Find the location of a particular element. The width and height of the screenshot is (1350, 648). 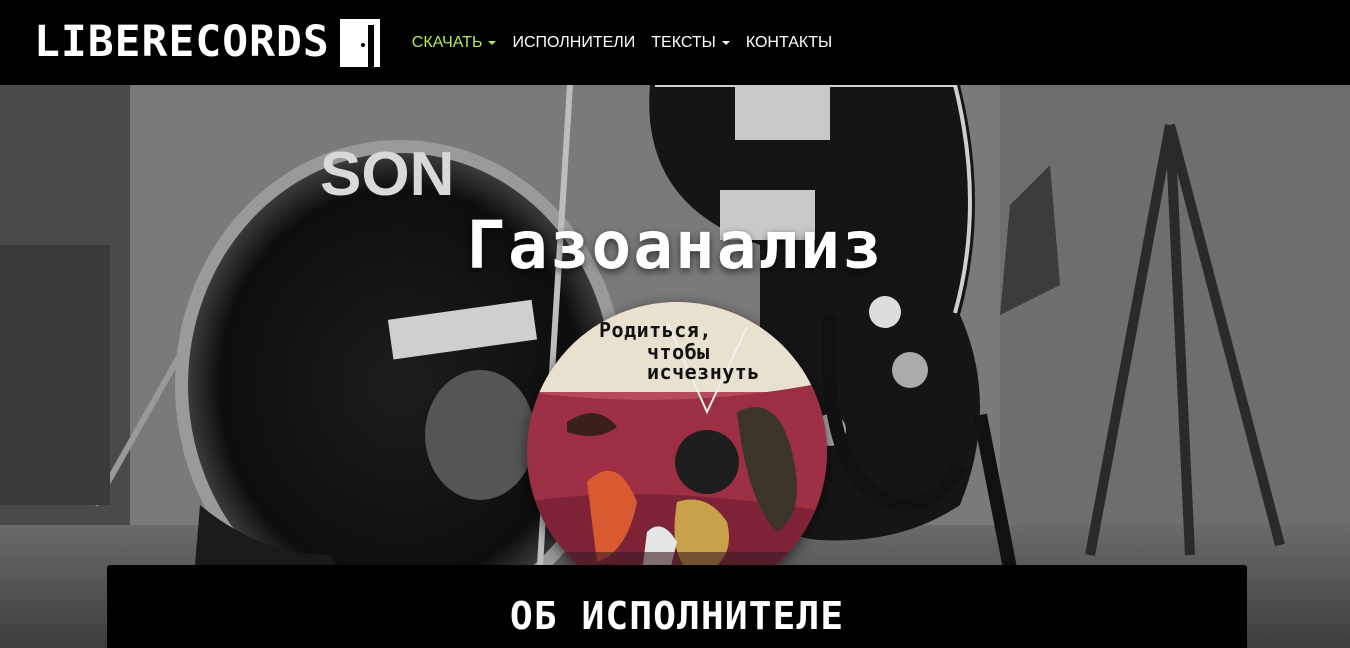

nav-item-lyrics: ТЕКСТЫ is located at coordinates (690, 43).